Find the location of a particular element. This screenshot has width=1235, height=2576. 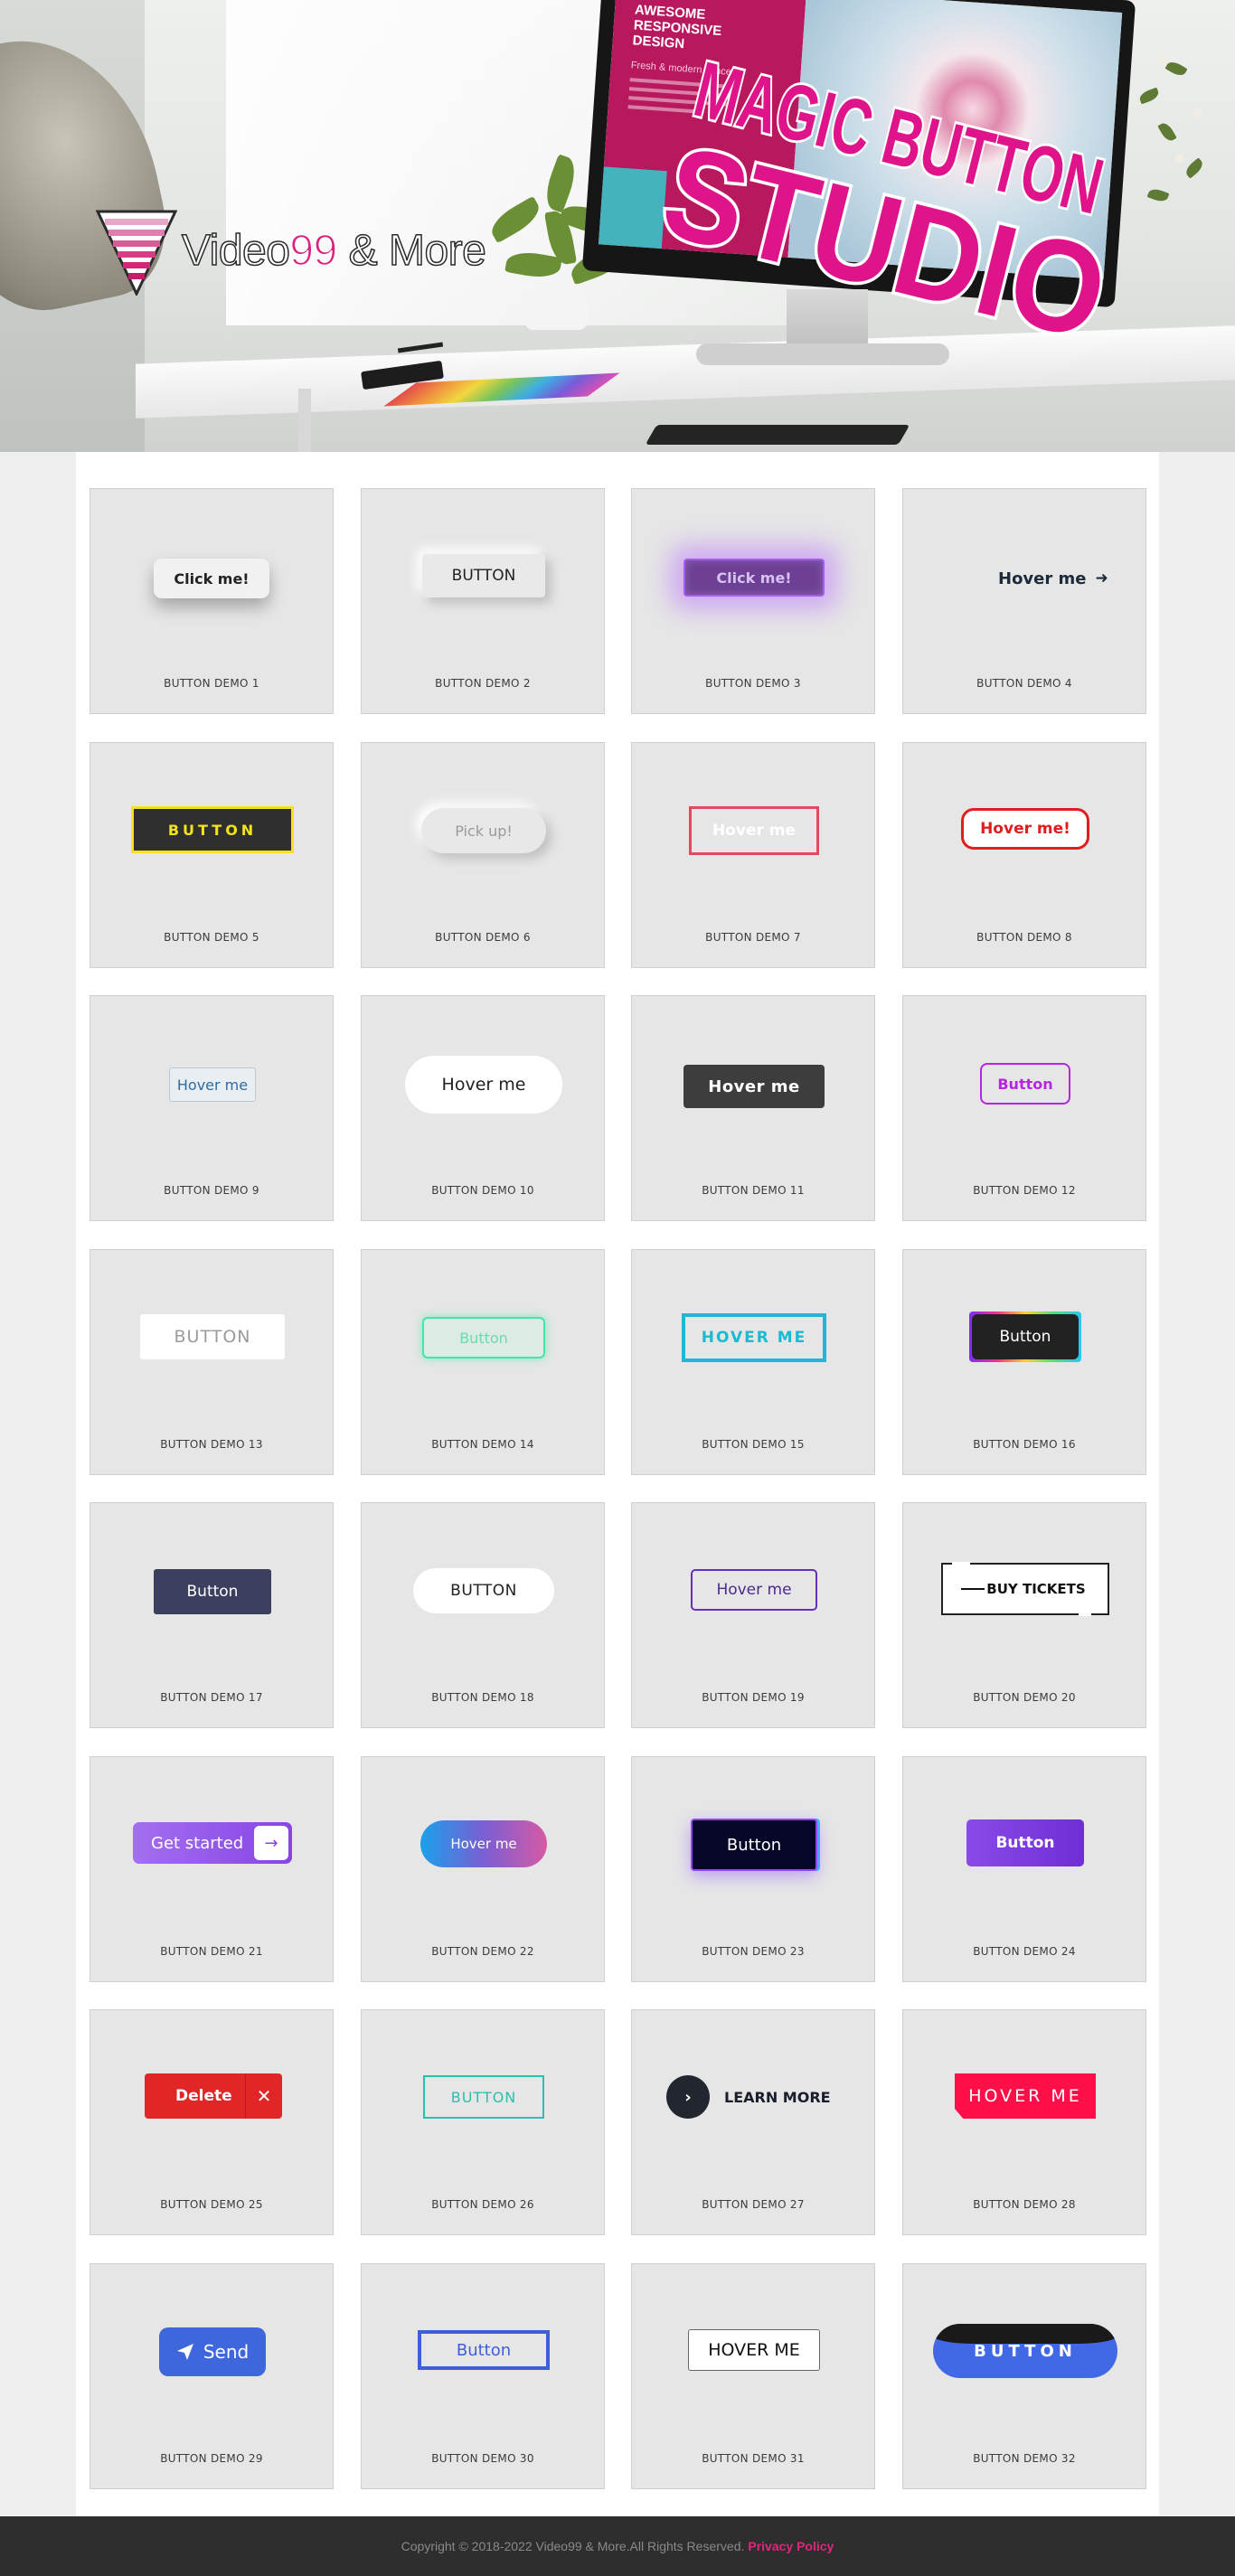

demo-card-28: HOVER ME BUTTON DEMO 28 is located at coordinates (1024, 2122).